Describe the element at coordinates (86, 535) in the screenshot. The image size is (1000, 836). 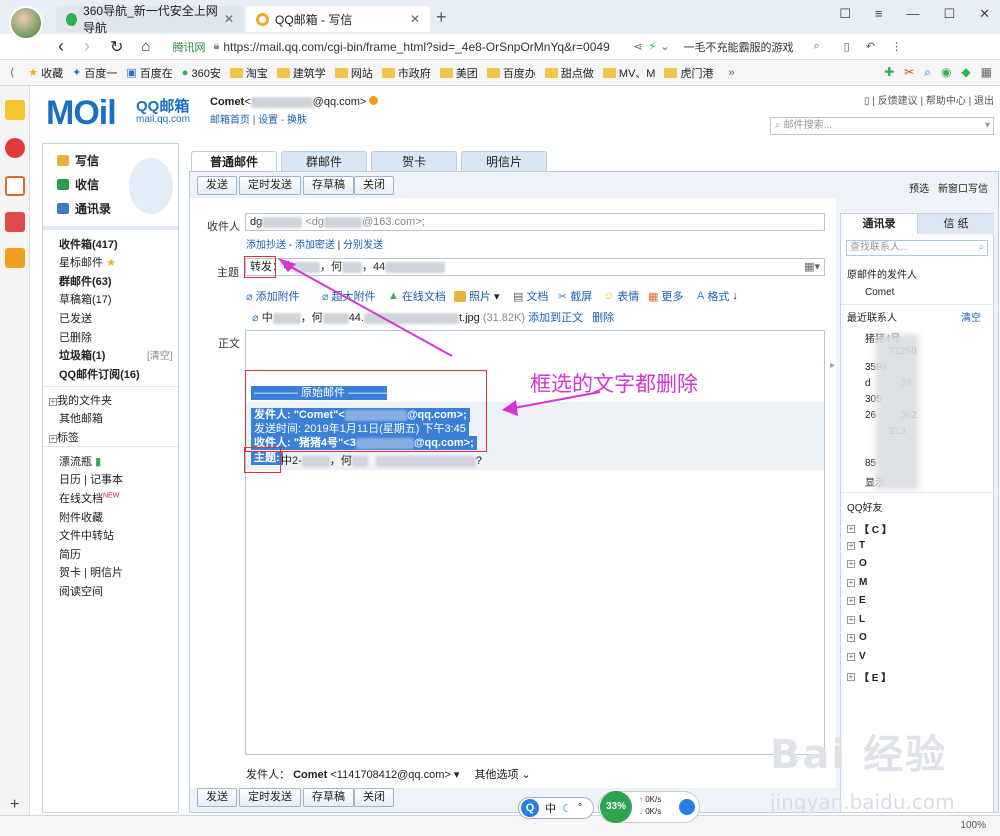
I see `app-file-transfer: 文件中转站` at that location.